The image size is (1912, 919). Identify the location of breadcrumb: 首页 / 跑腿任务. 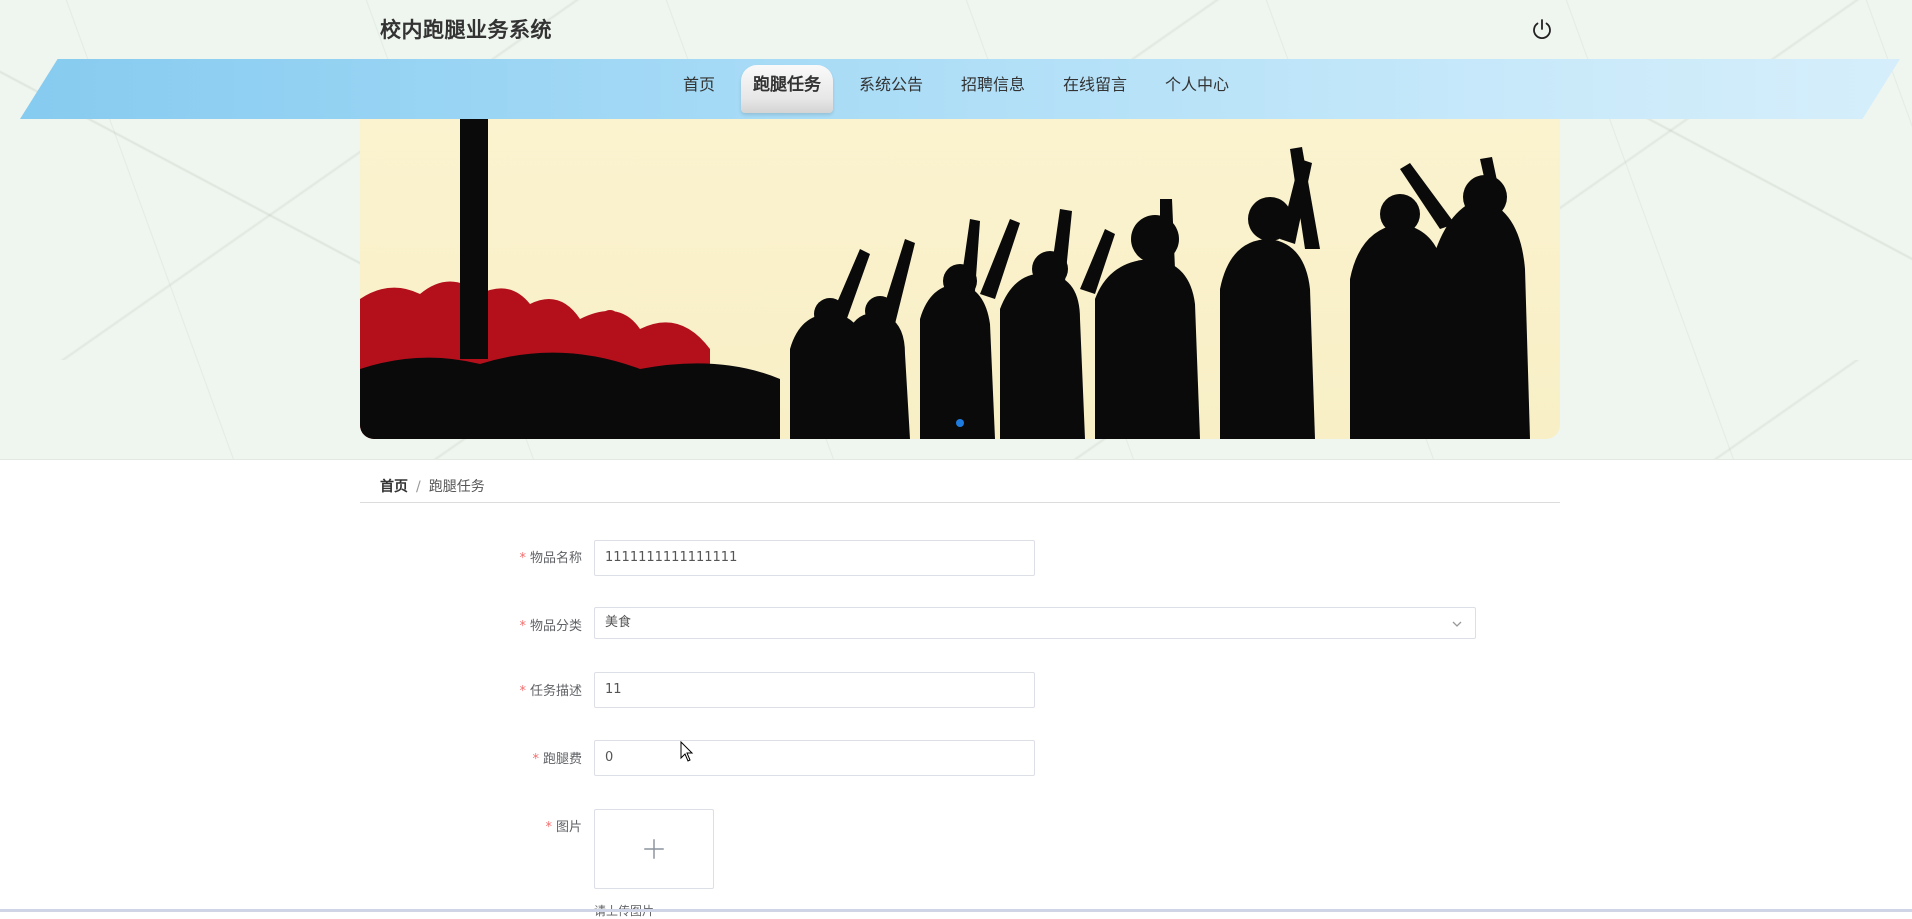
(432, 486).